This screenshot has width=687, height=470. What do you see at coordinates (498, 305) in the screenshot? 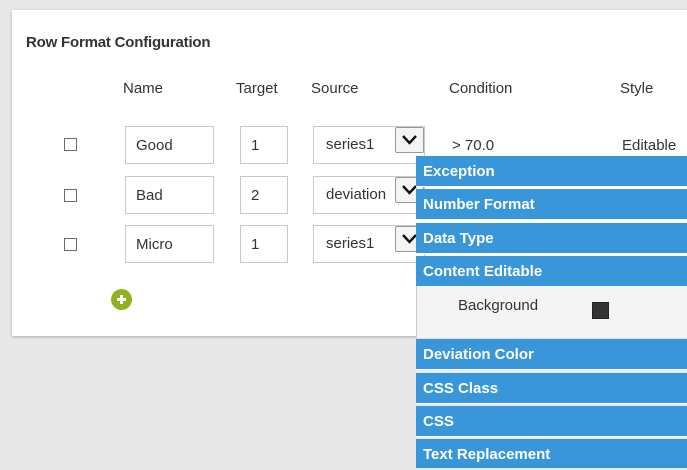
I see `background-label: Background` at bounding box center [498, 305].